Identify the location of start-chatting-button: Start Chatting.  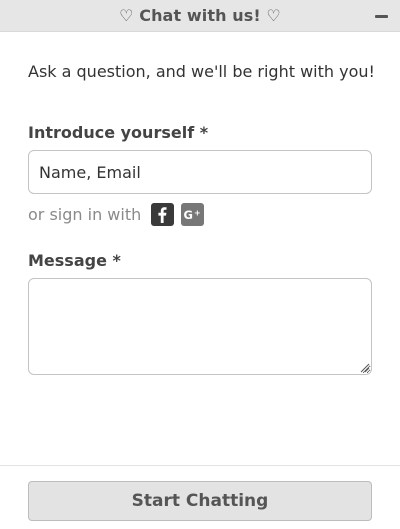
(200, 501).